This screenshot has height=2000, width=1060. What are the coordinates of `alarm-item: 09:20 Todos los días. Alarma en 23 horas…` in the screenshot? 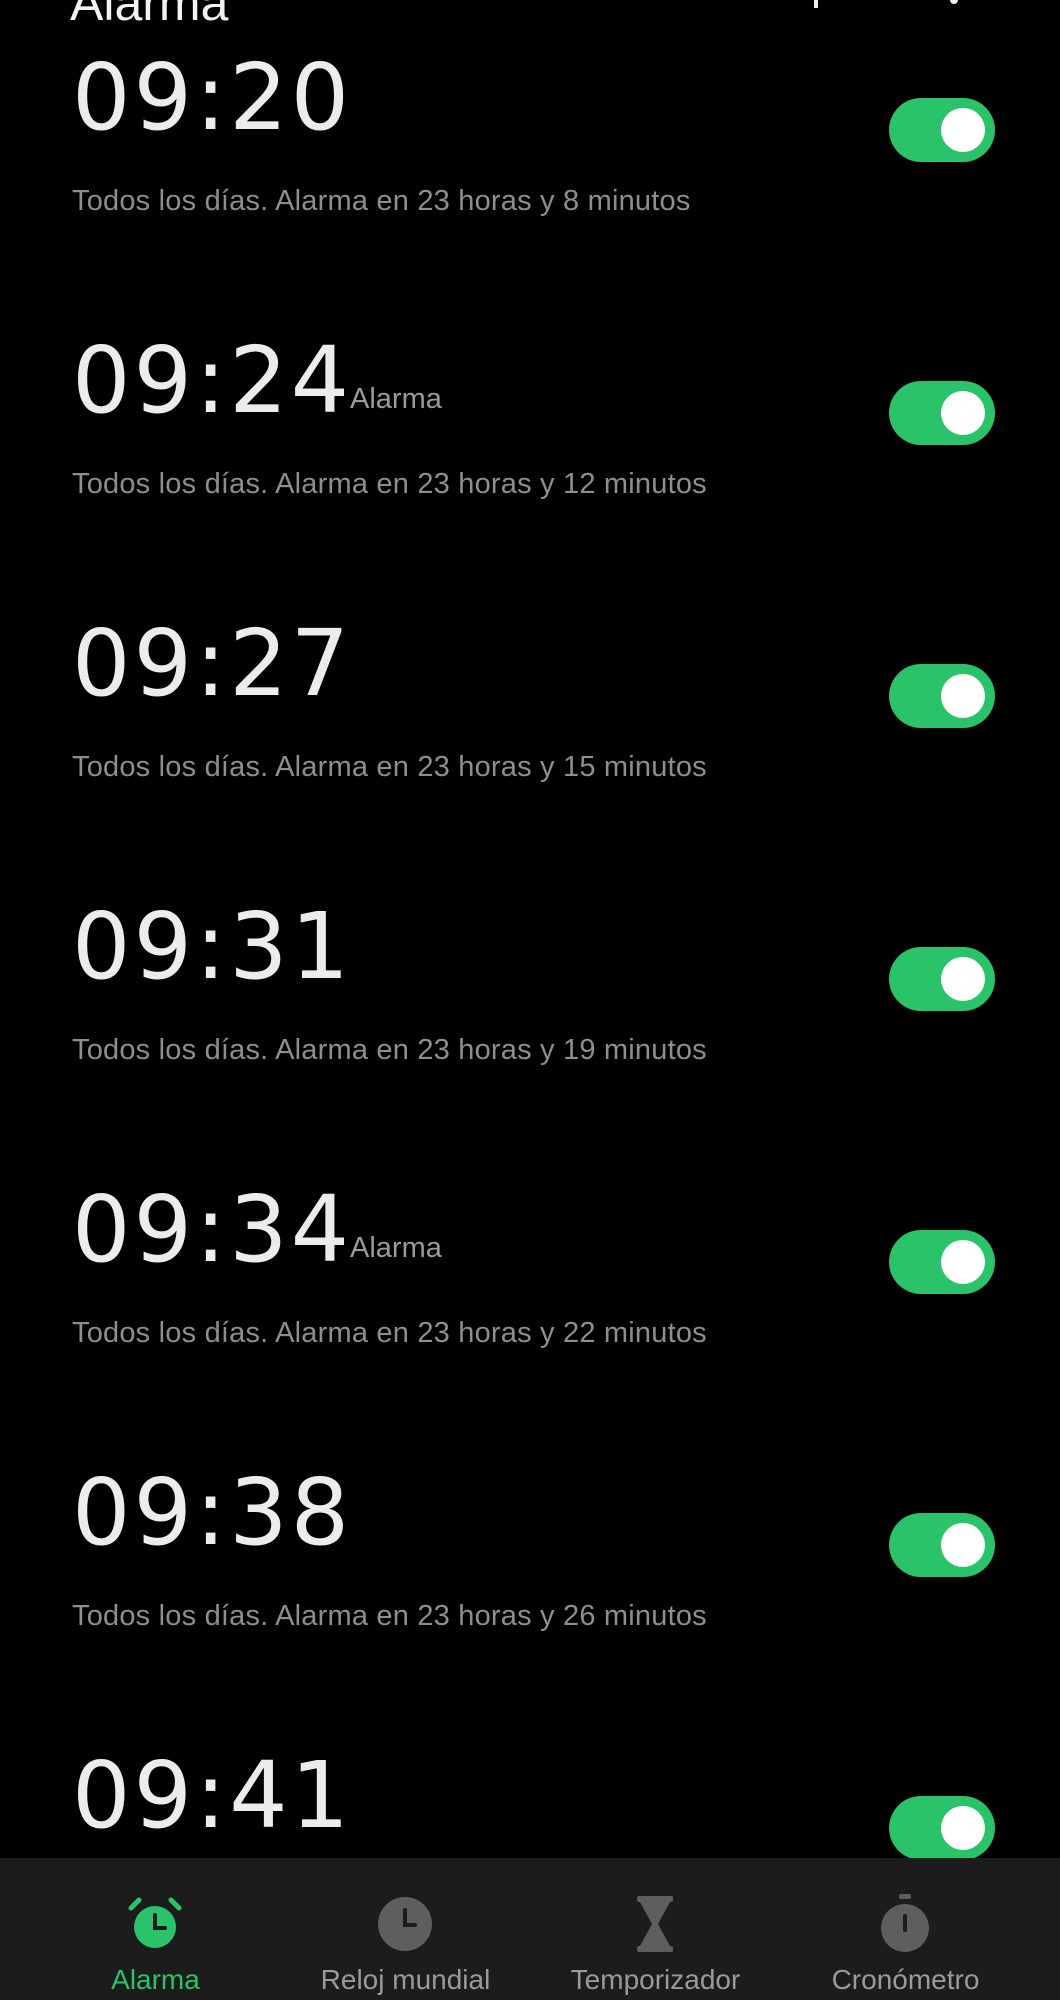 It's located at (530, 141).